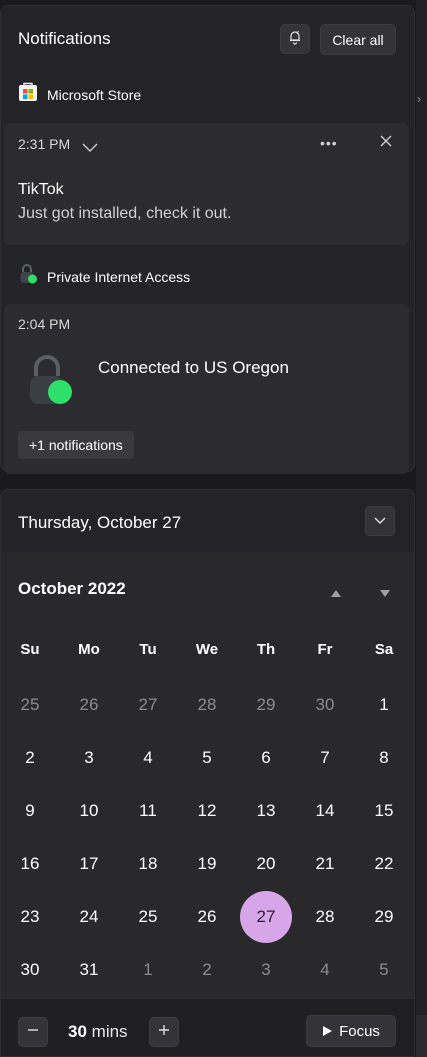  What do you see at coordinates (89, 917) in the screenshot?
I see `calendar-day: 24` at bounding box center [89, 917].